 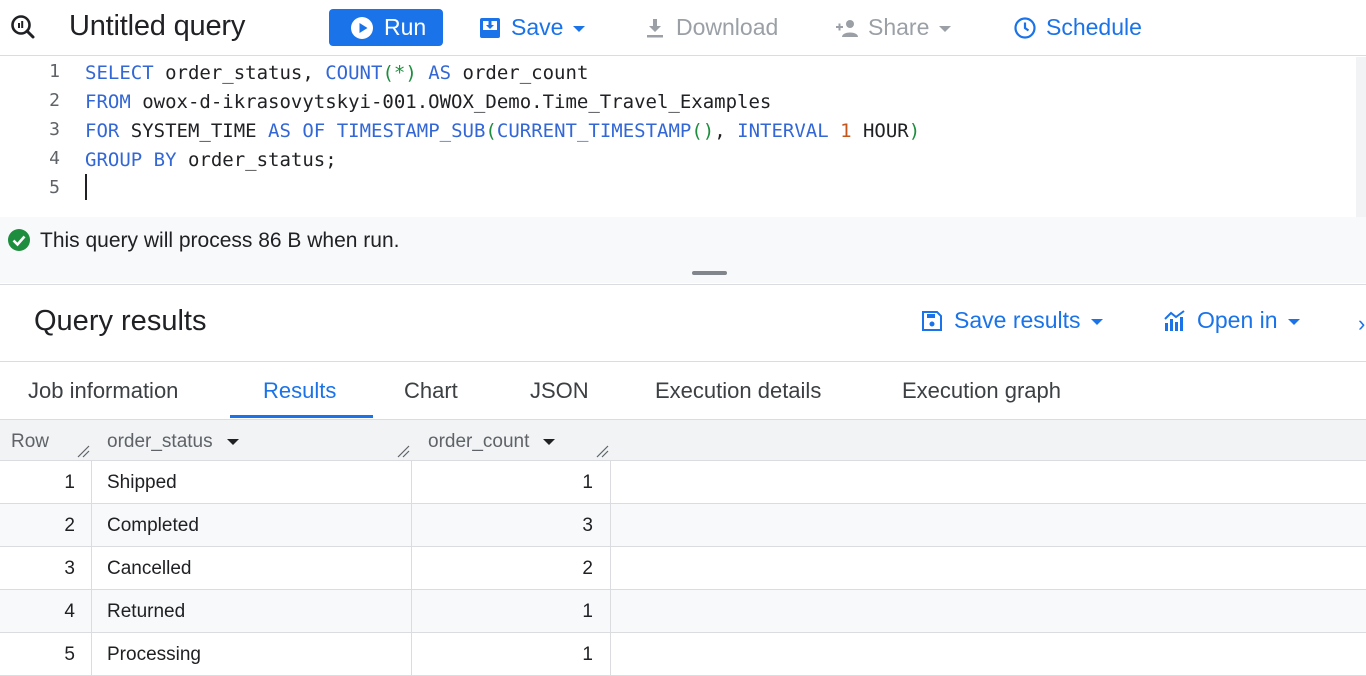 I want to click on cell-order-status: Shipped, so click(x=142, y=482).